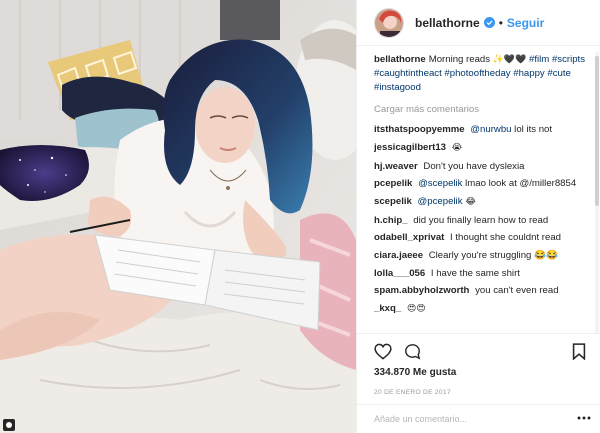 The height and width of the screenshot is (433, 600). What do you see at coordinates (539, 59) in the screenshot?
I see `hashtag-link: #film` at bounding box center [539, 59].